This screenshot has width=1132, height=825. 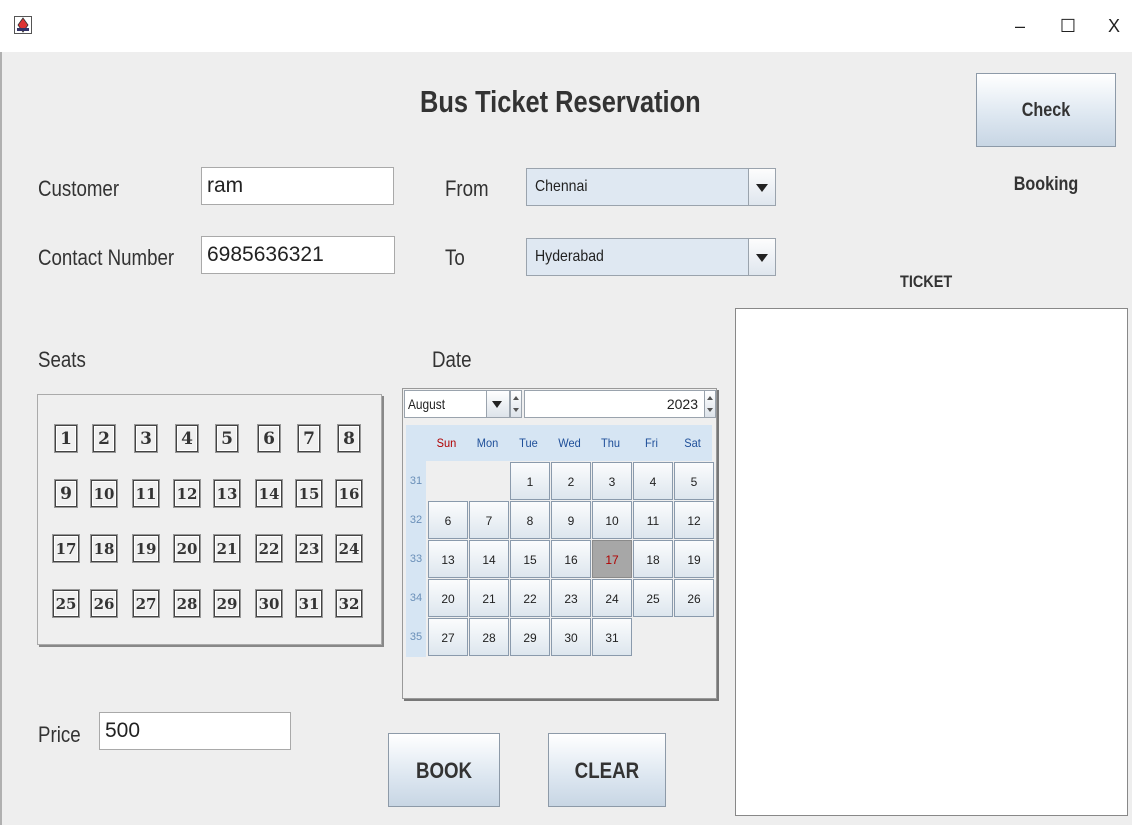 What do you see at coordinates (66, 548) in the screenshot?
I see `seat-button: 17` at bounding box center [66, 548].